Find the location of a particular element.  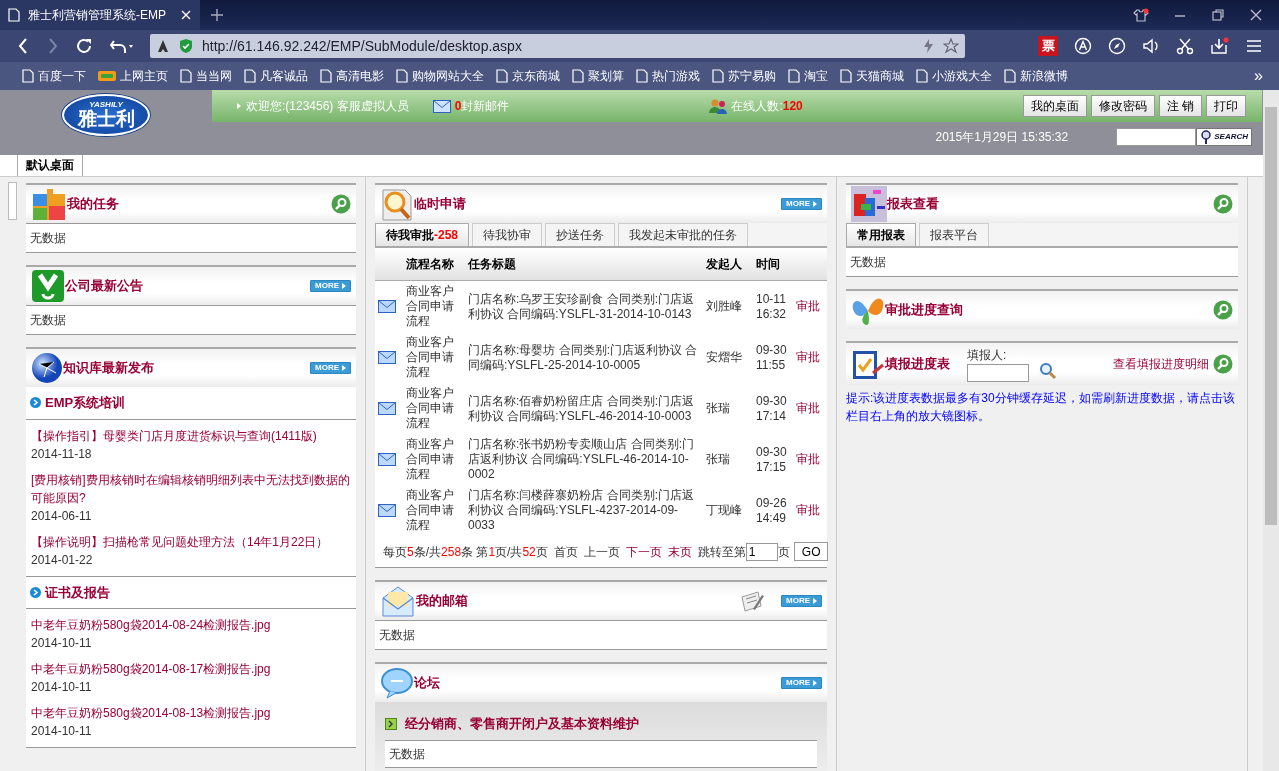

new-tab-icon is located at coordinates (217, 15).